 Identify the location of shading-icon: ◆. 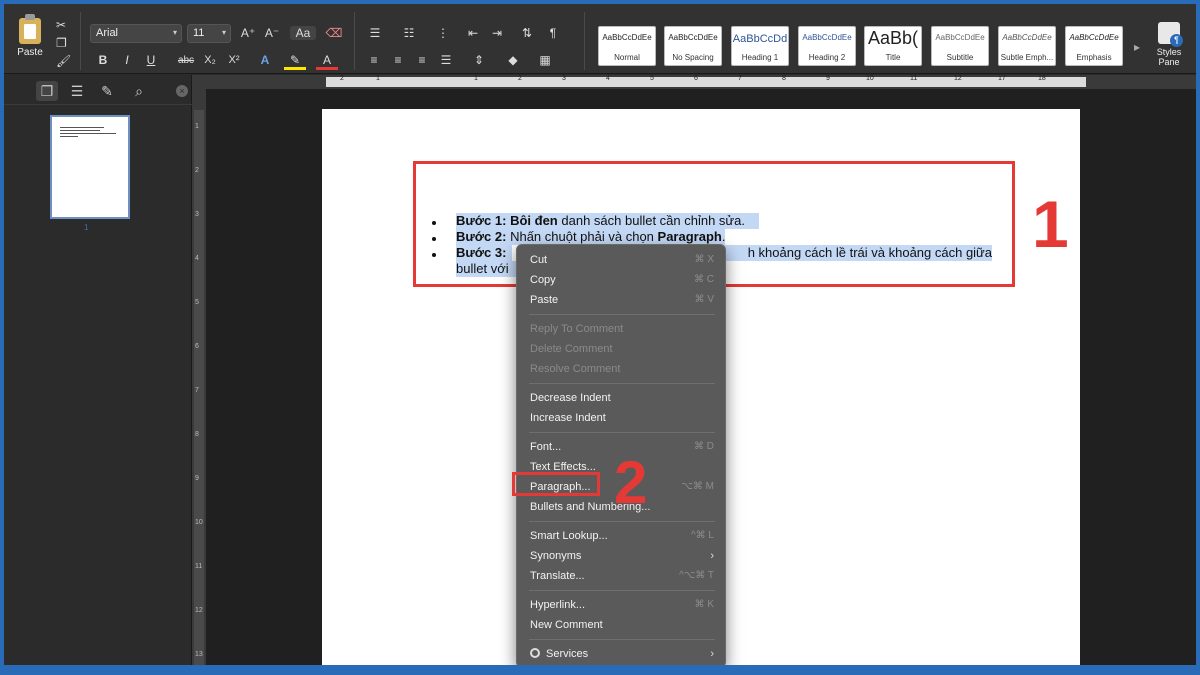
(513, 60).